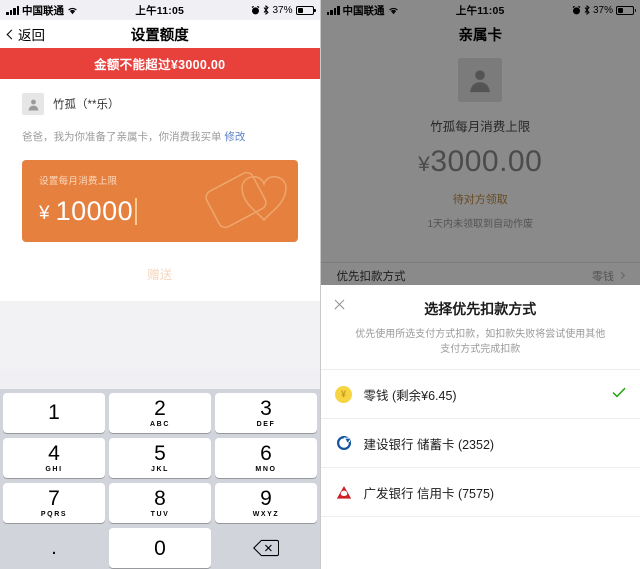 The image size is (640, 569). What do you see at coordinates (344, 492) in the screenshot?
I see `cgb-bank-icon` at bounding box center [344, 492].